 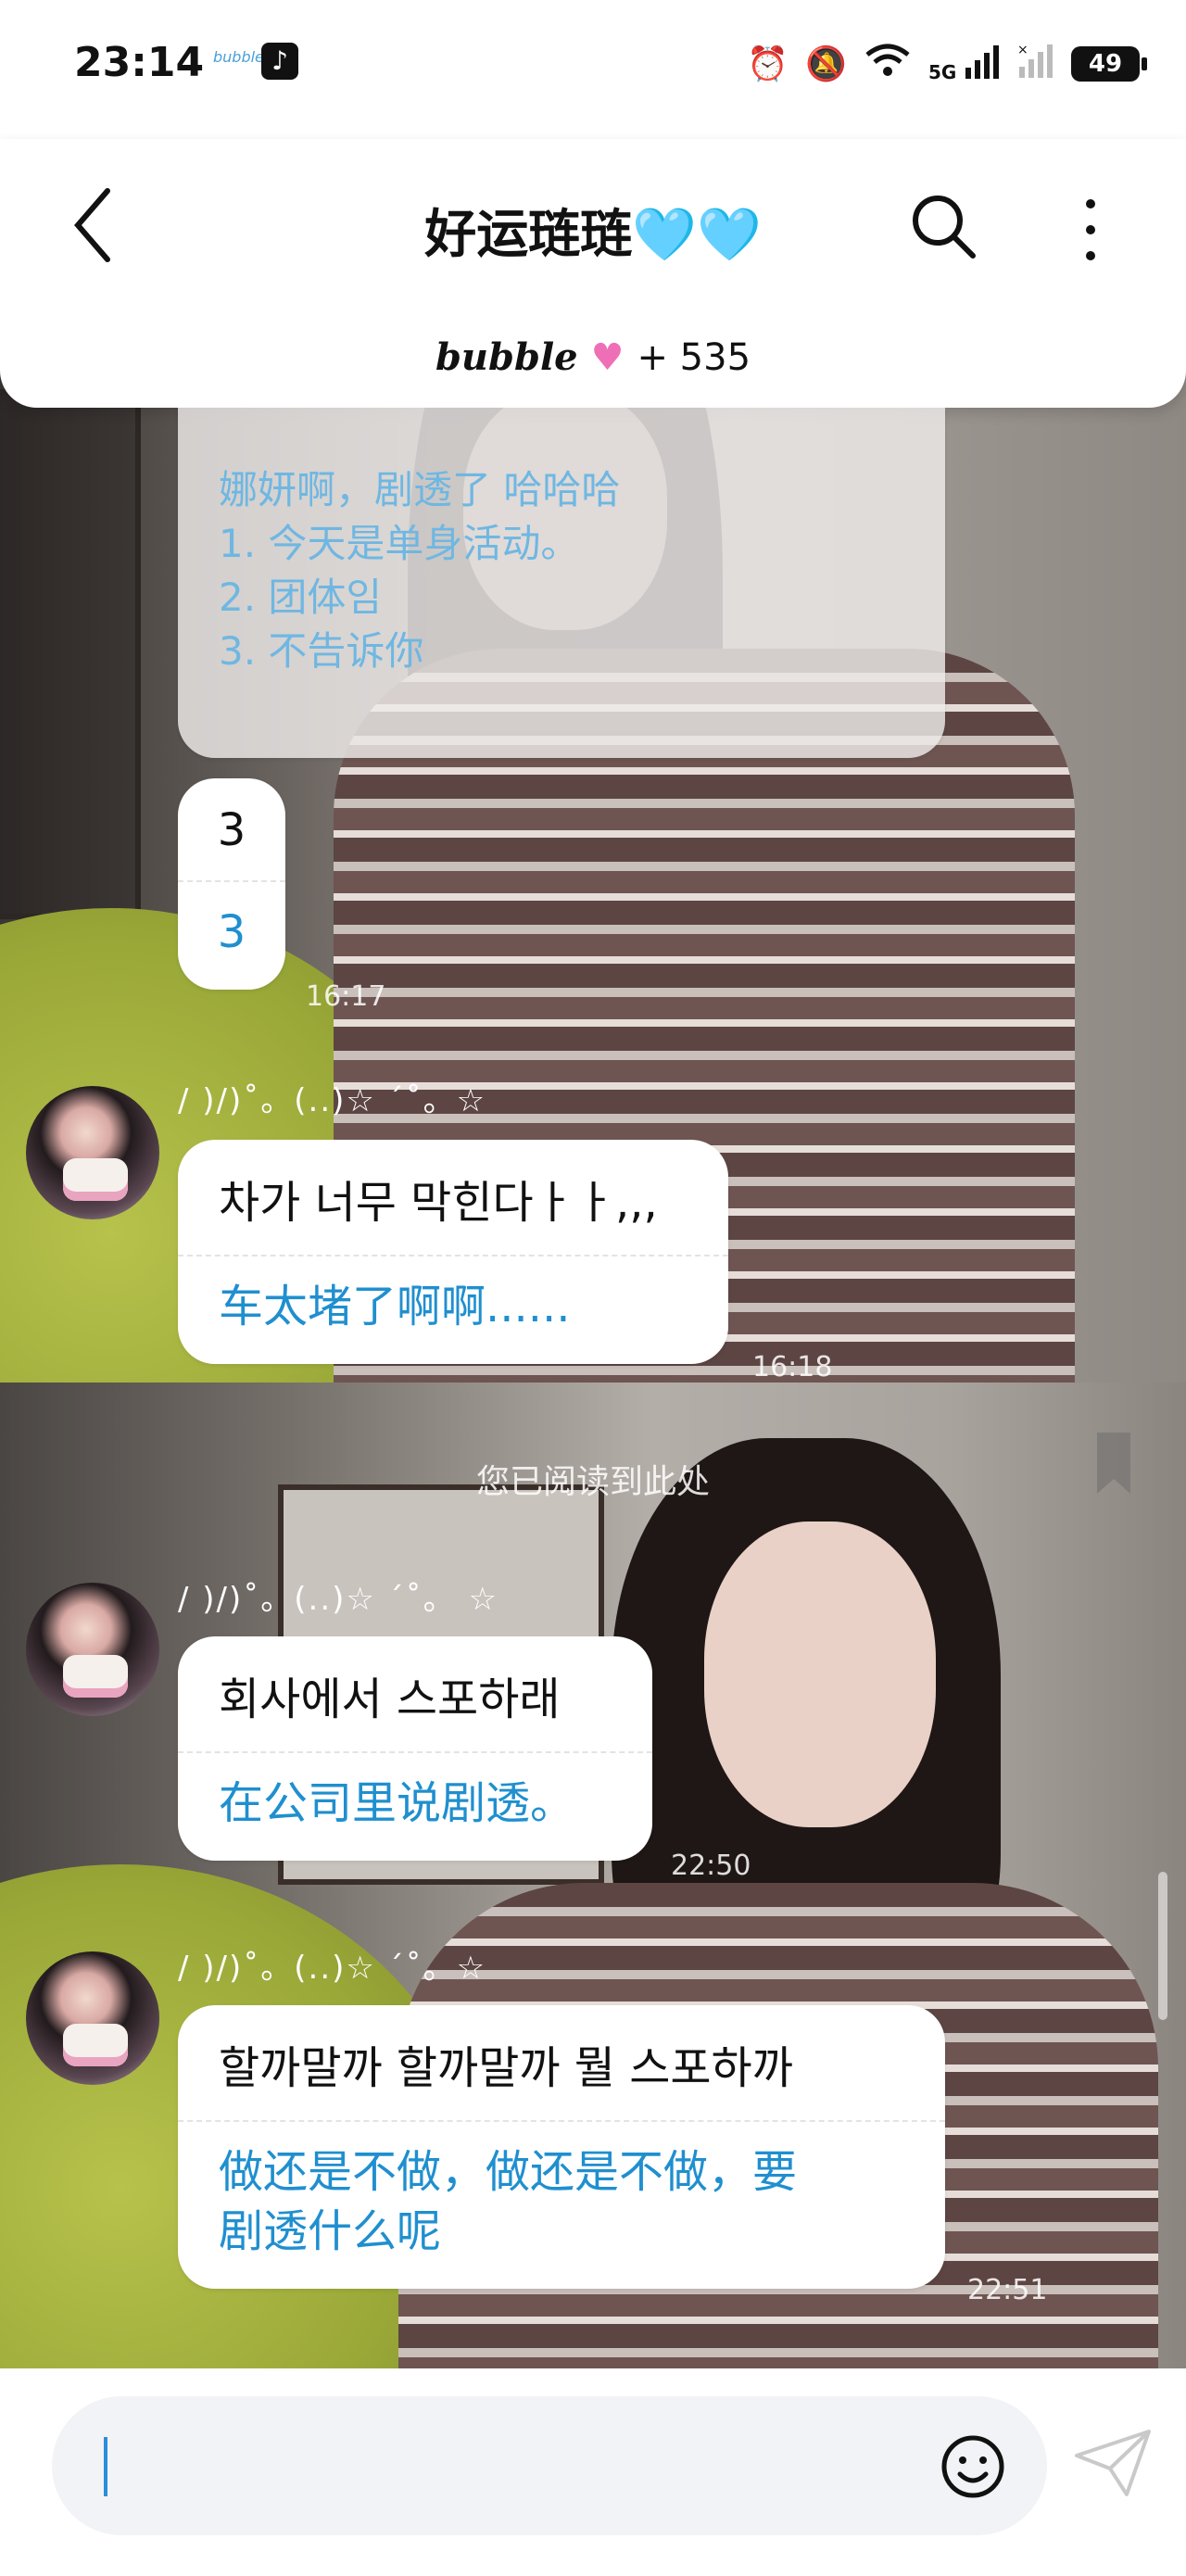 What do you see at coordinates (231, 932) in the screenshot?
I see `message-translation: 3` at bounding box center [231, 932].